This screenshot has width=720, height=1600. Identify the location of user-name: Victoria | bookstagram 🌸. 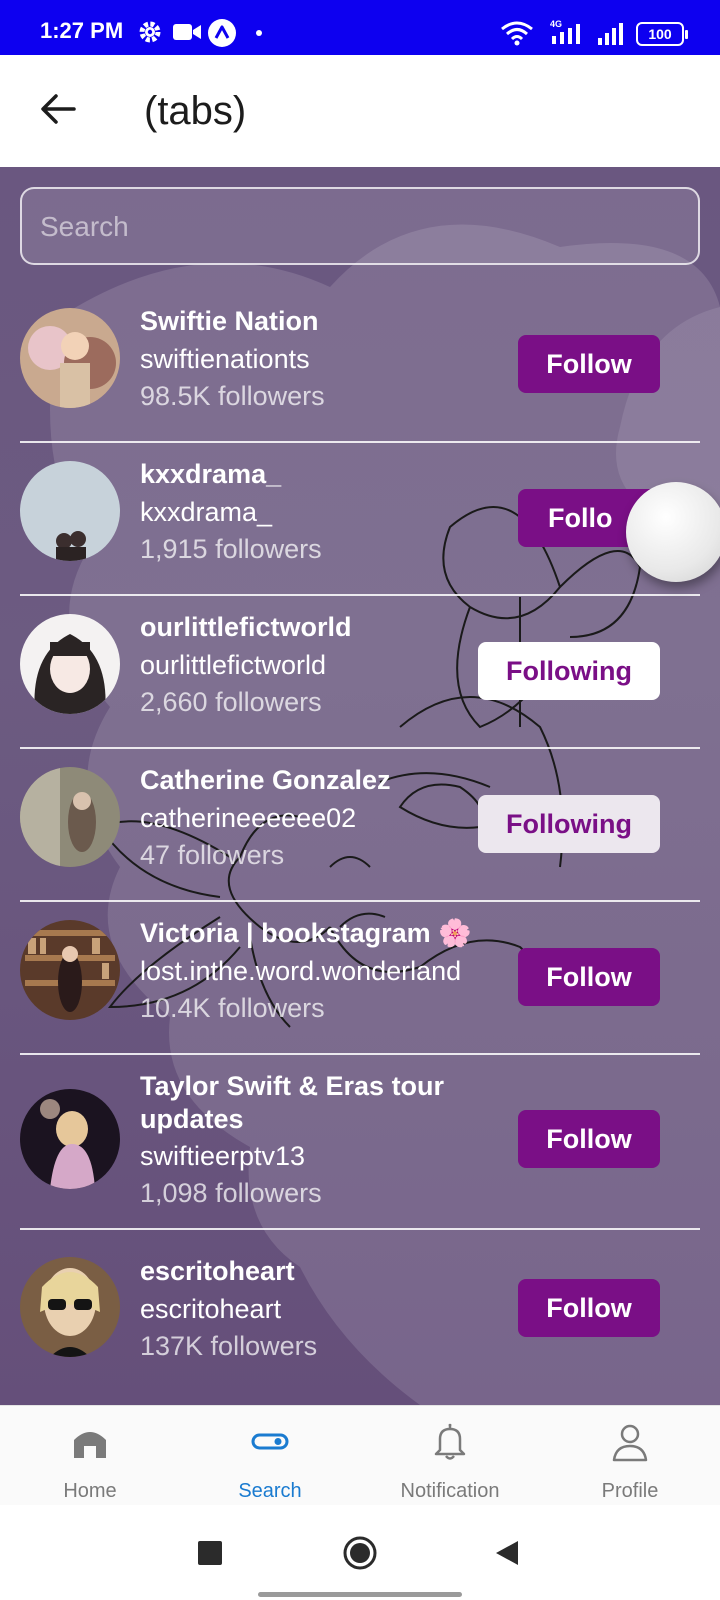
(306, 933).